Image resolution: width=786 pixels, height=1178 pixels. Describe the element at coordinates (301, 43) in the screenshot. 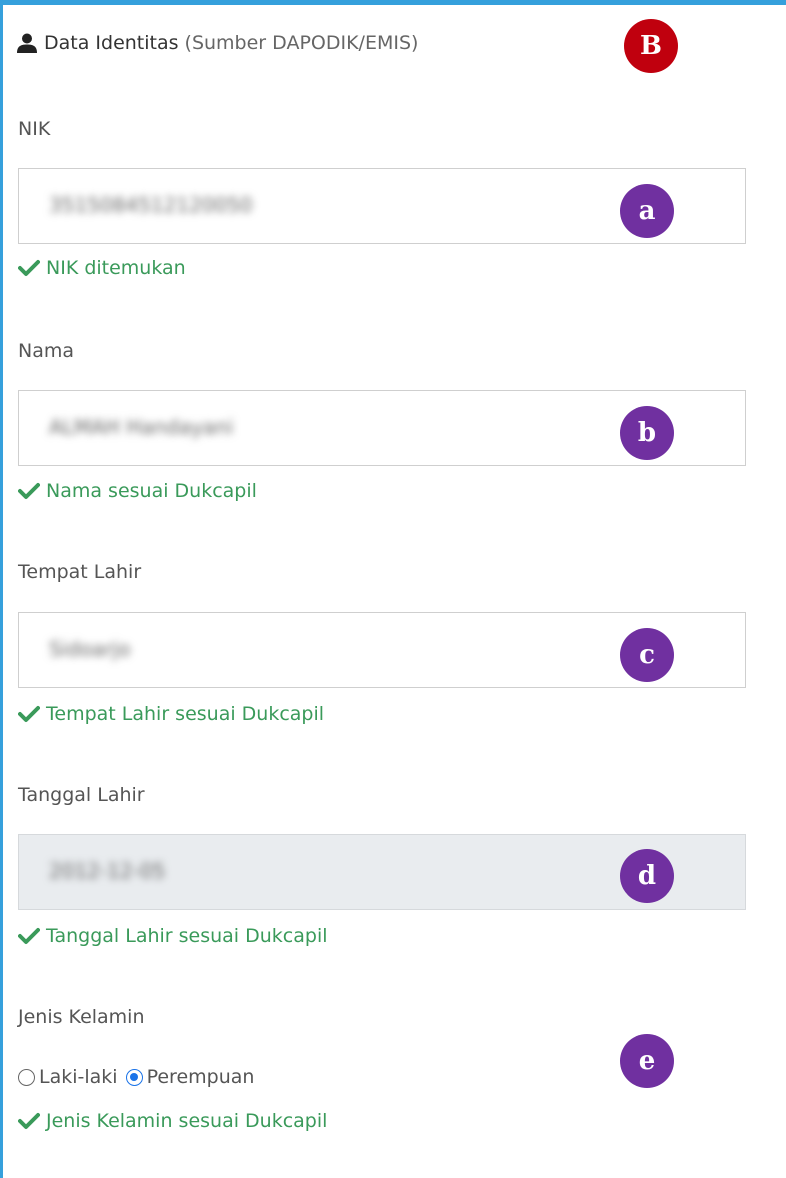

I see `section-source: (Sumber DAPODIK/EMIS)` at that location.